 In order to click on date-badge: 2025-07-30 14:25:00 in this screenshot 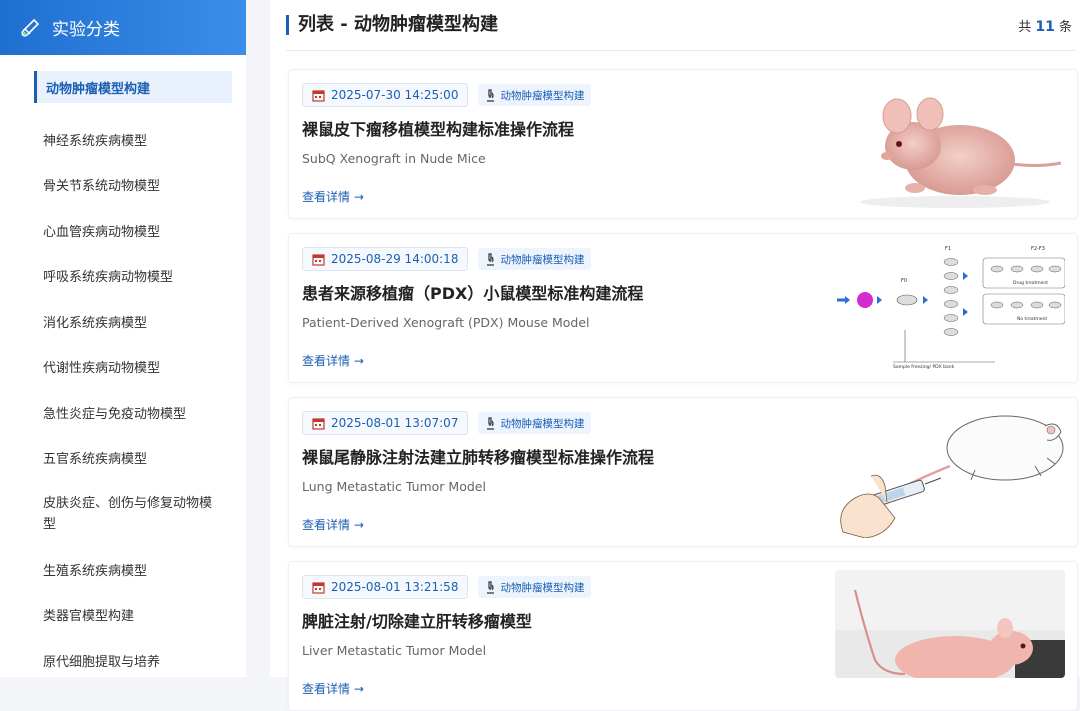, I will do `click(385, 95)`.